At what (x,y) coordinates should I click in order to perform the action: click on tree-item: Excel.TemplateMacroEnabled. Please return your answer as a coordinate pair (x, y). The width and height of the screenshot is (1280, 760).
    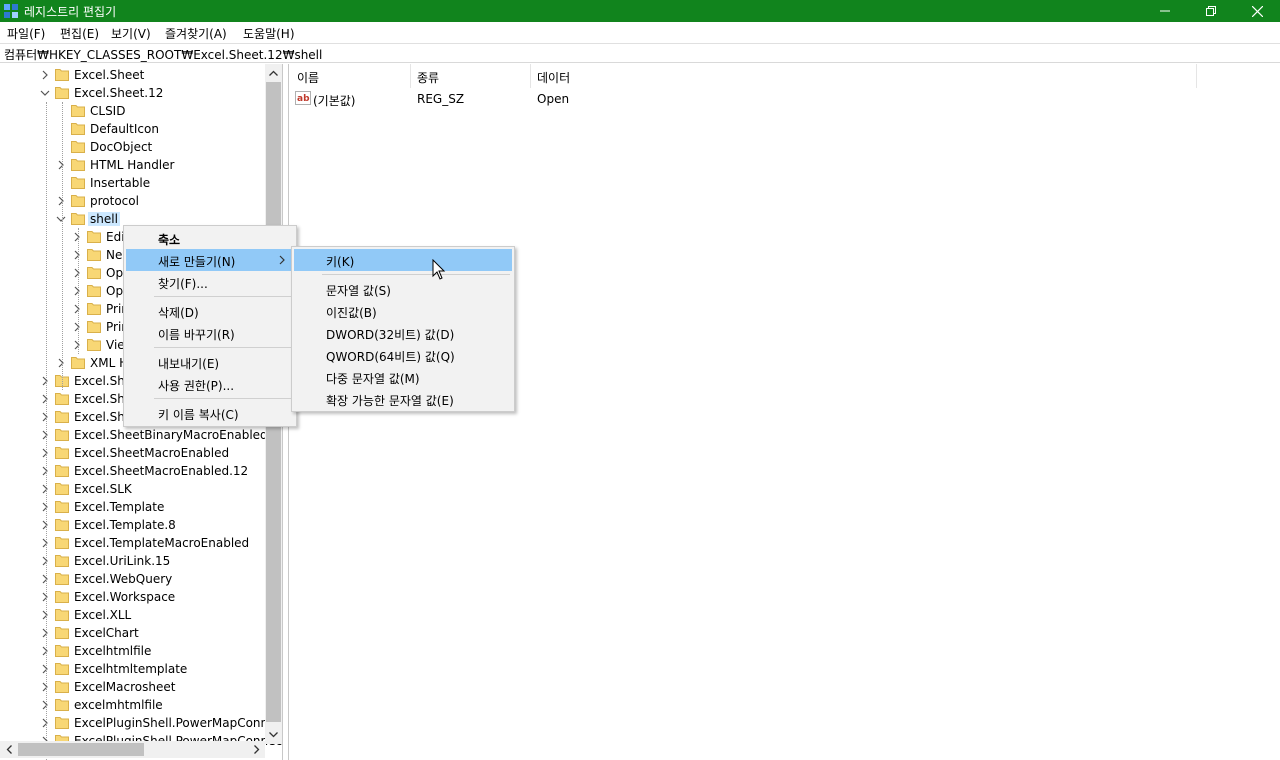
    Looking at the image, I should click on (132, 543).